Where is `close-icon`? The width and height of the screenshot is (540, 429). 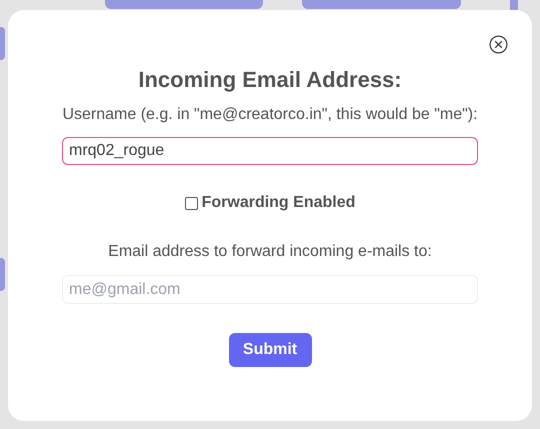 close-icon is located at coordinates (498, 44).